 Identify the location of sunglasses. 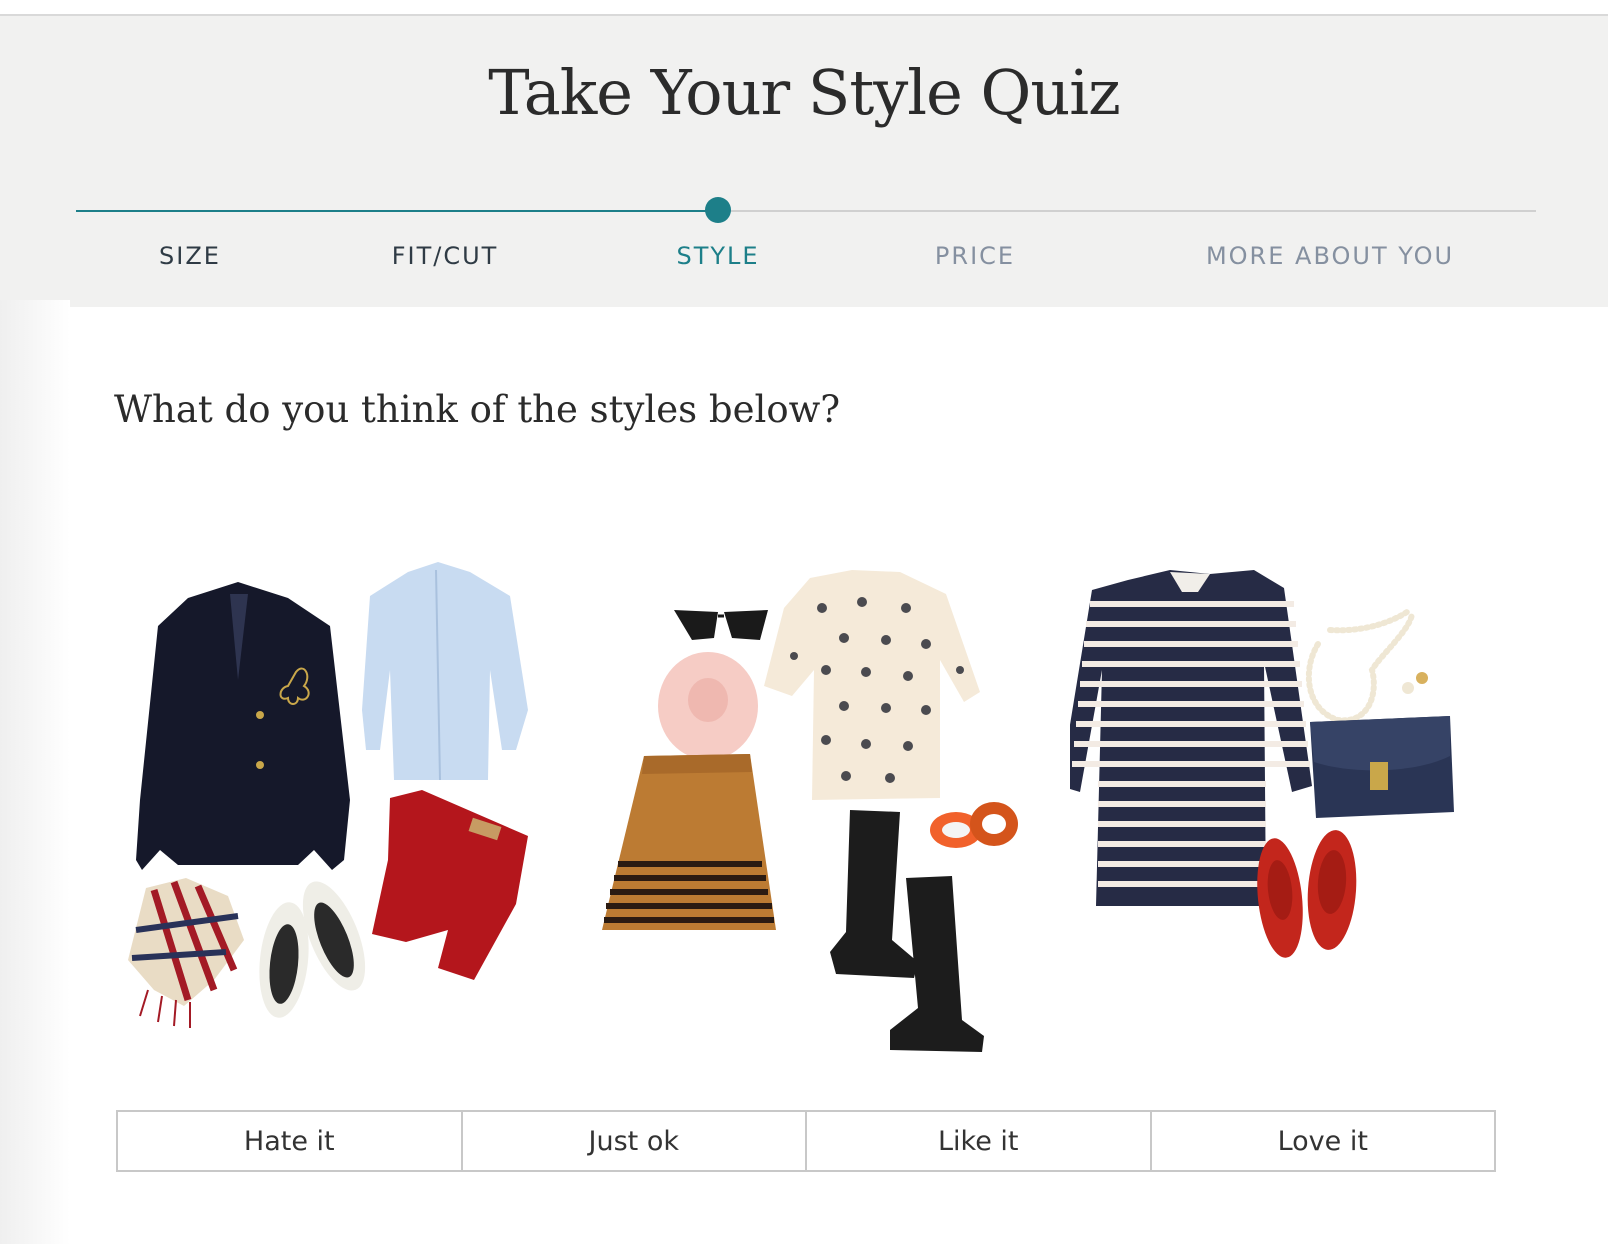
(721, 625).